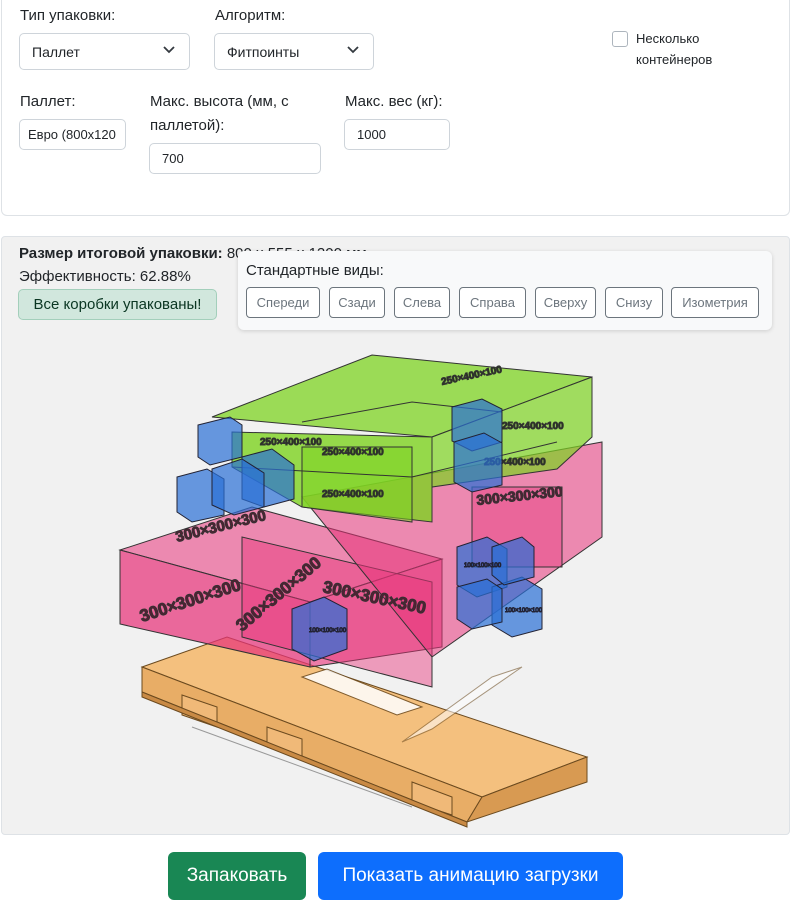  Describe the element at coordinates (634, 302) in the screenshot. I see `view-bottom-button: Снизу` at that location.